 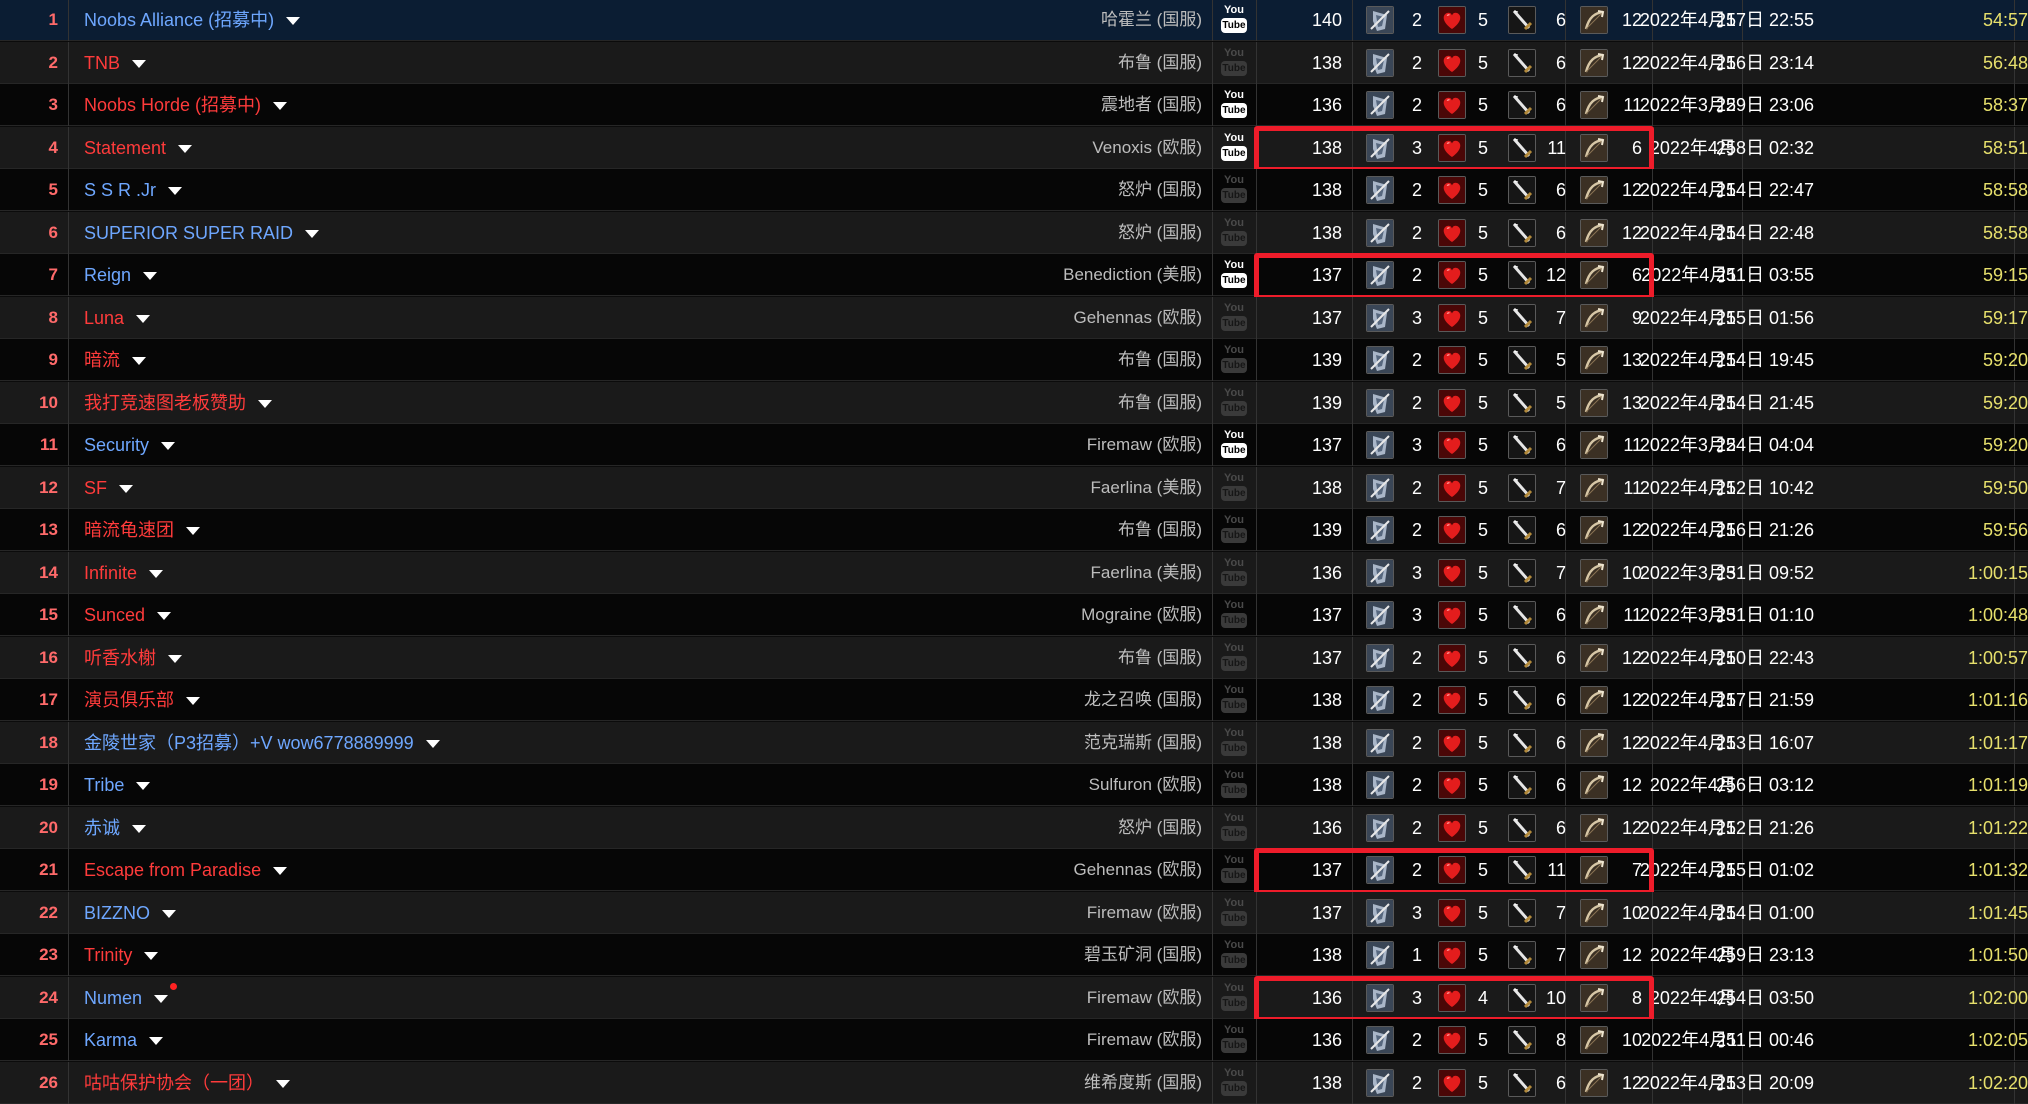 I want to click on guild-name-link: SUPERIOR SUPER RAID, so click(x=202, y=233).